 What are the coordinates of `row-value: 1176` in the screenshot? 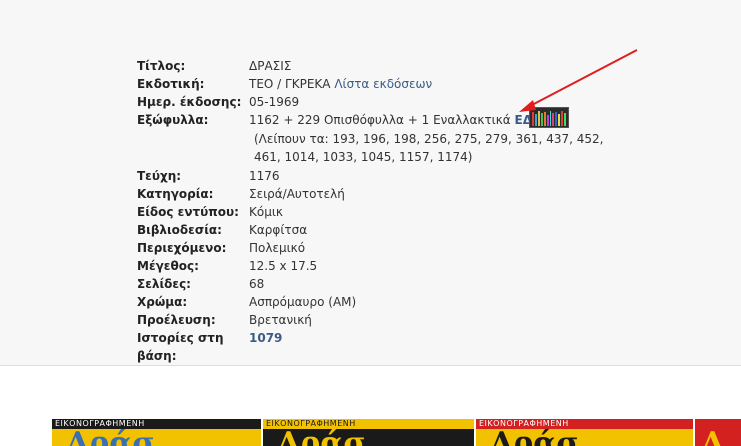 It's located at (264, 176).